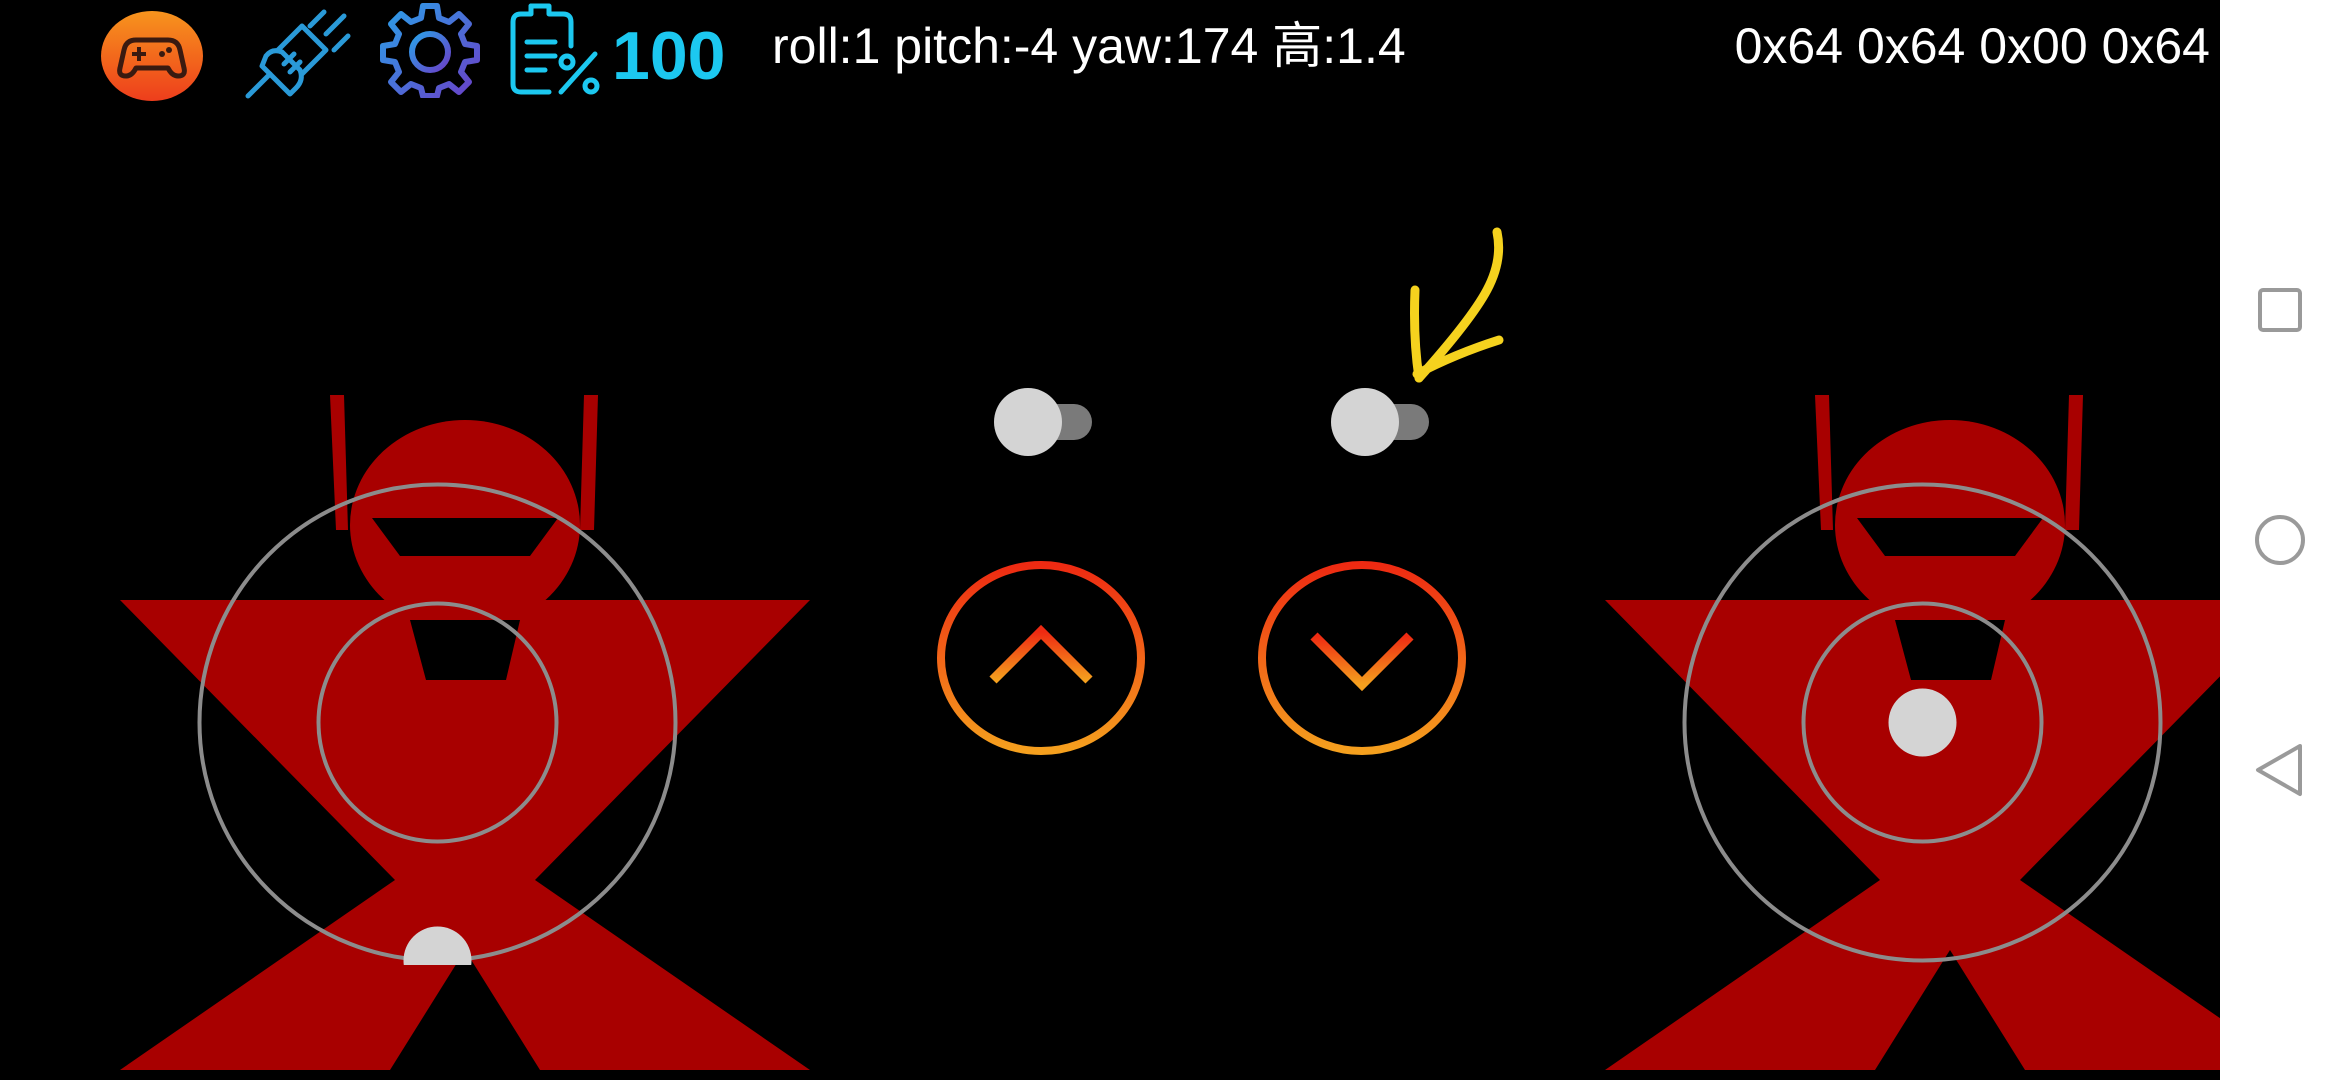 The image size is (2340, 1080). I want to click on left-joystick-knob, so click(437, 946).